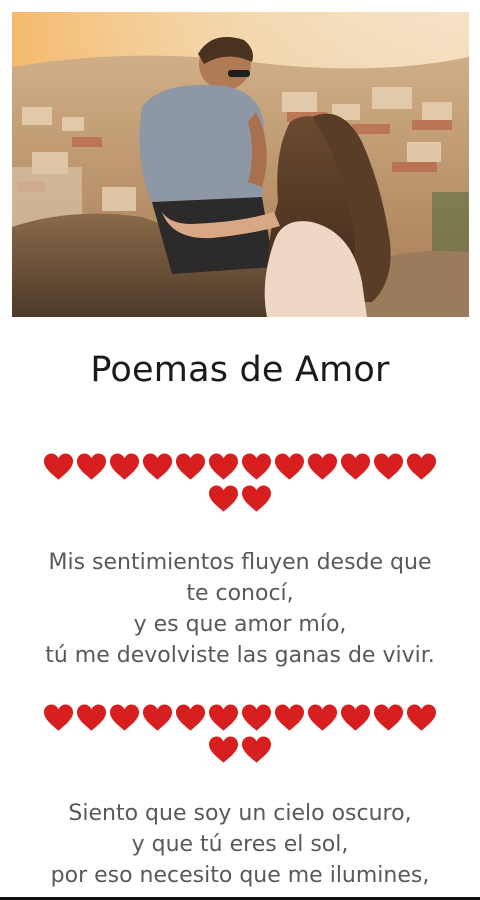  Describe the element at coordinates (240, 813) in the screenshot. I see `poem-line: Siento que soy un cielo oscuro,` at that location.